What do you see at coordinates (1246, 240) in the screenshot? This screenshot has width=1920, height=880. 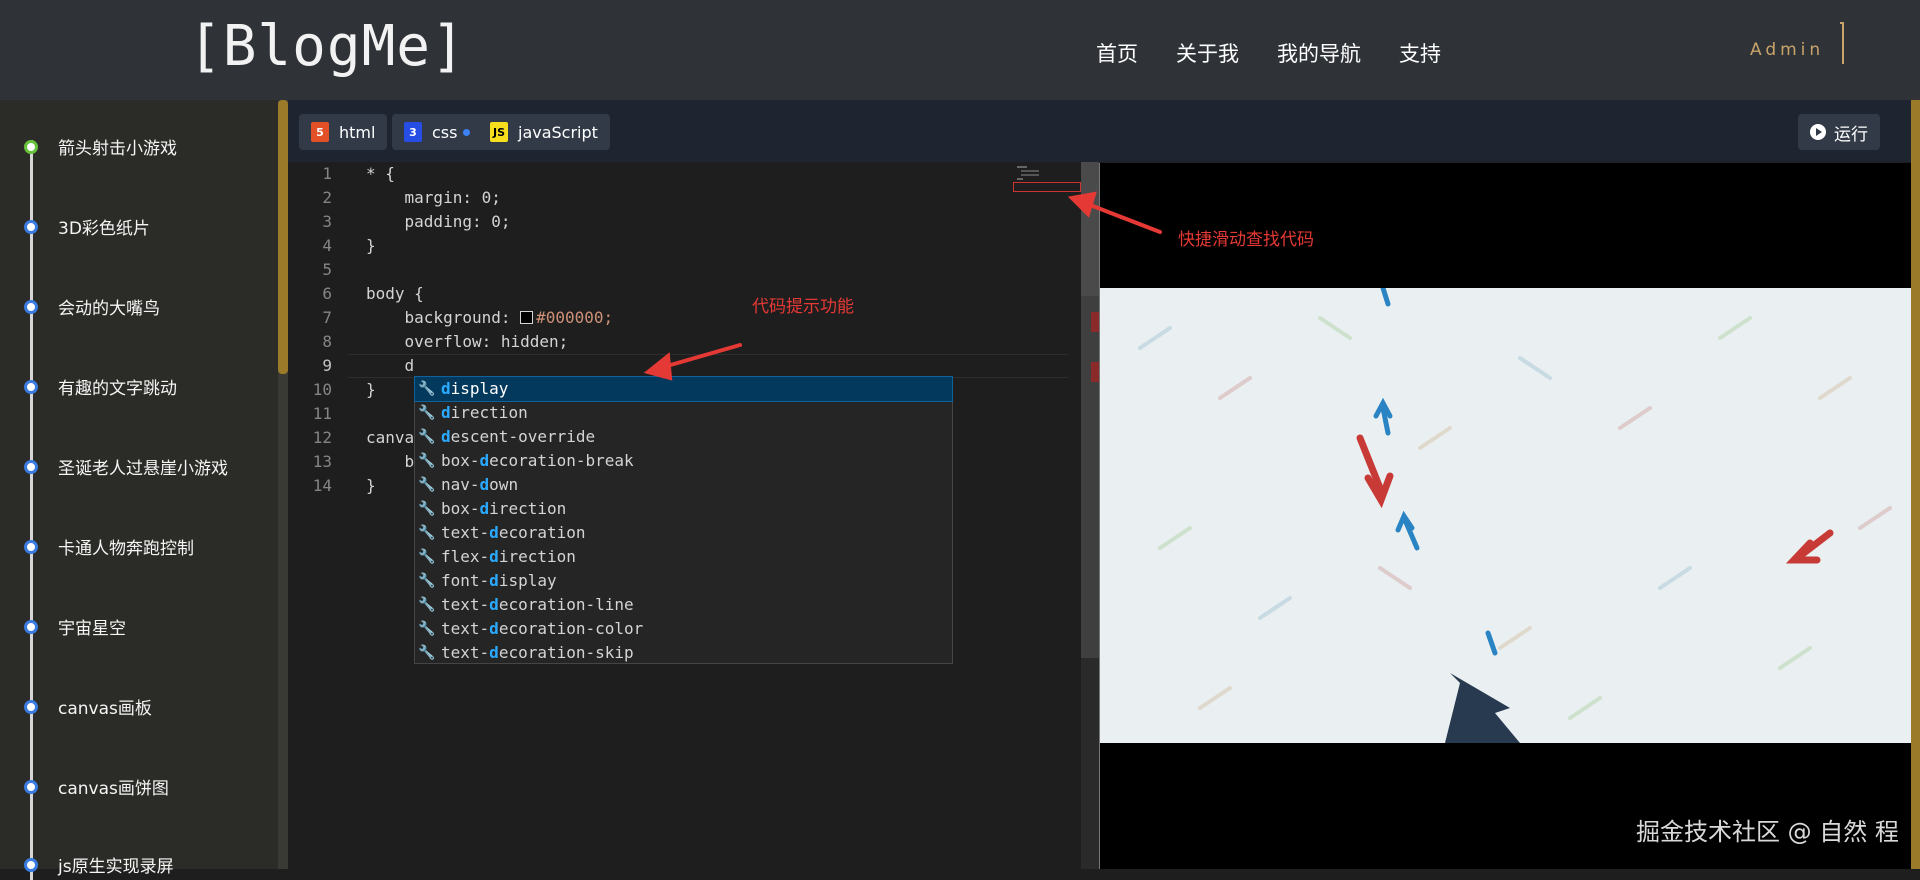 I see `annotation-minimap-hint: 快捷滑动查找代码` at bounding box center [1246, 240].